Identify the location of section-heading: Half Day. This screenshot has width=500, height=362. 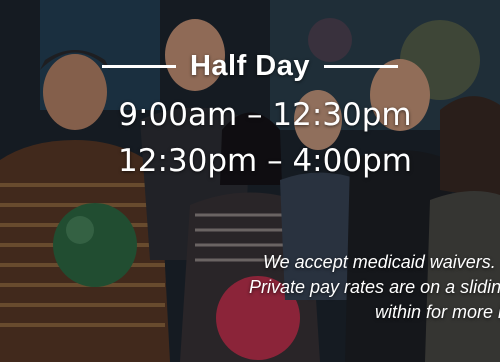
(250, 66).